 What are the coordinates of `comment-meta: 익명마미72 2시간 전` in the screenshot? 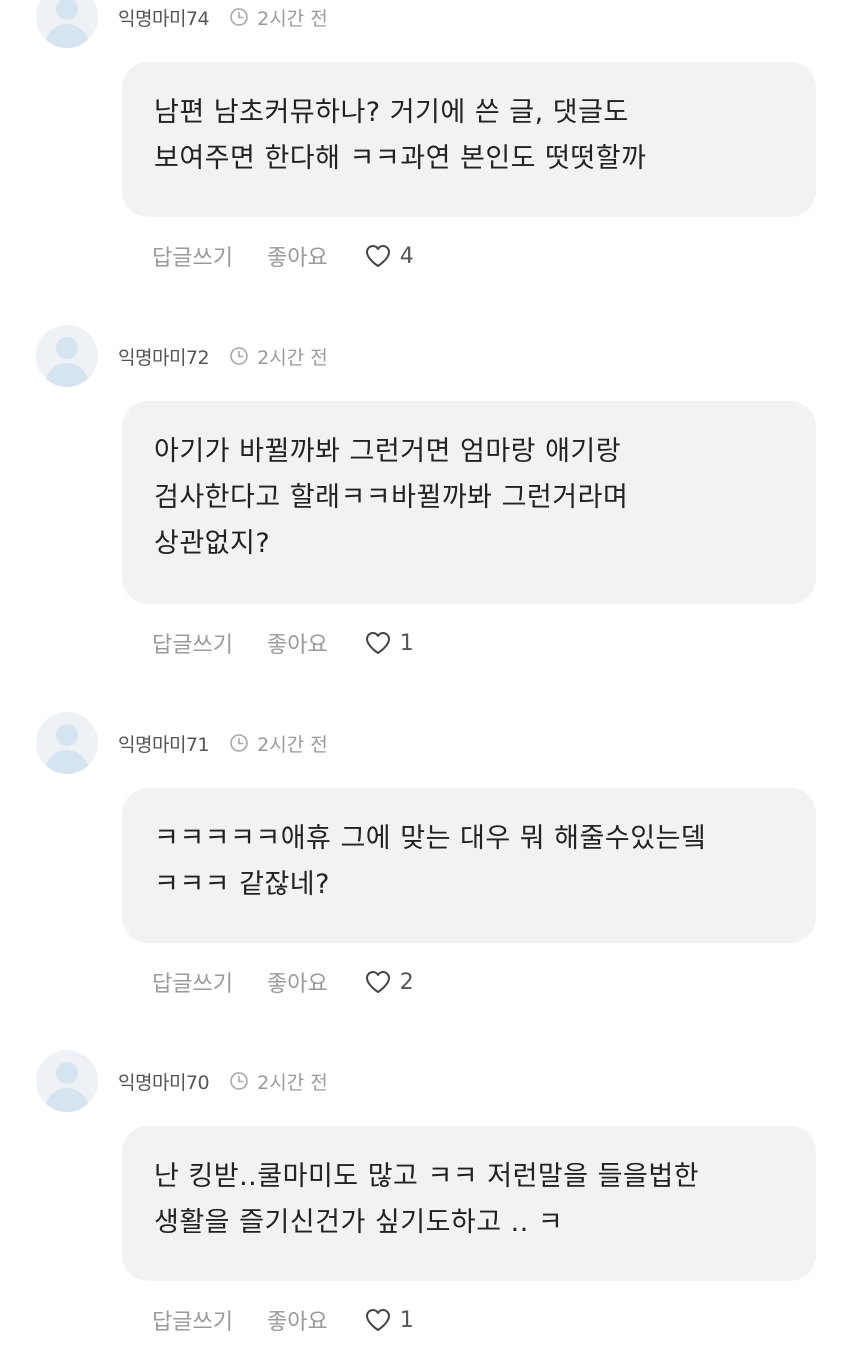 It's located at (223, 356).